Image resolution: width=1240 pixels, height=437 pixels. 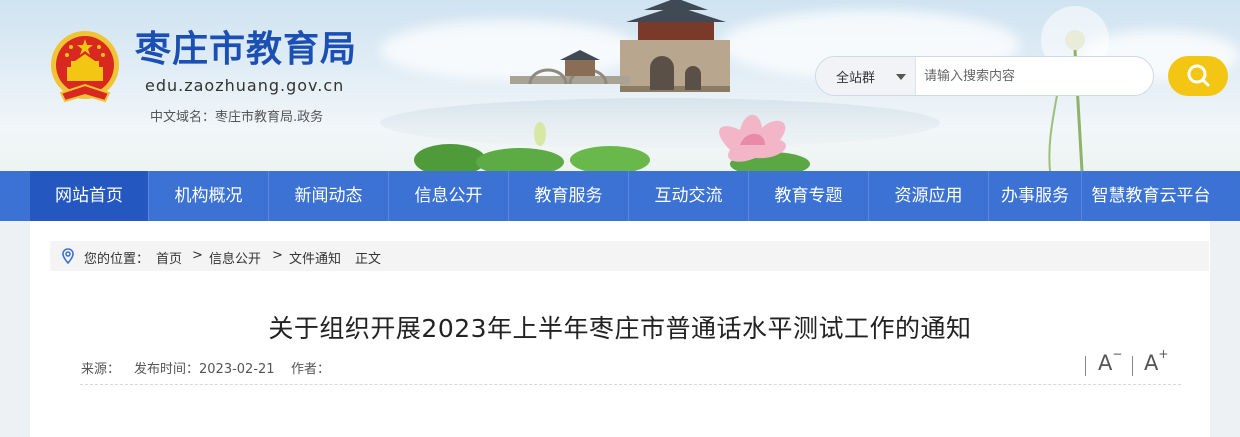 I want to click on breadcrumb-item-current: 正文, so click(x=368, y=259).